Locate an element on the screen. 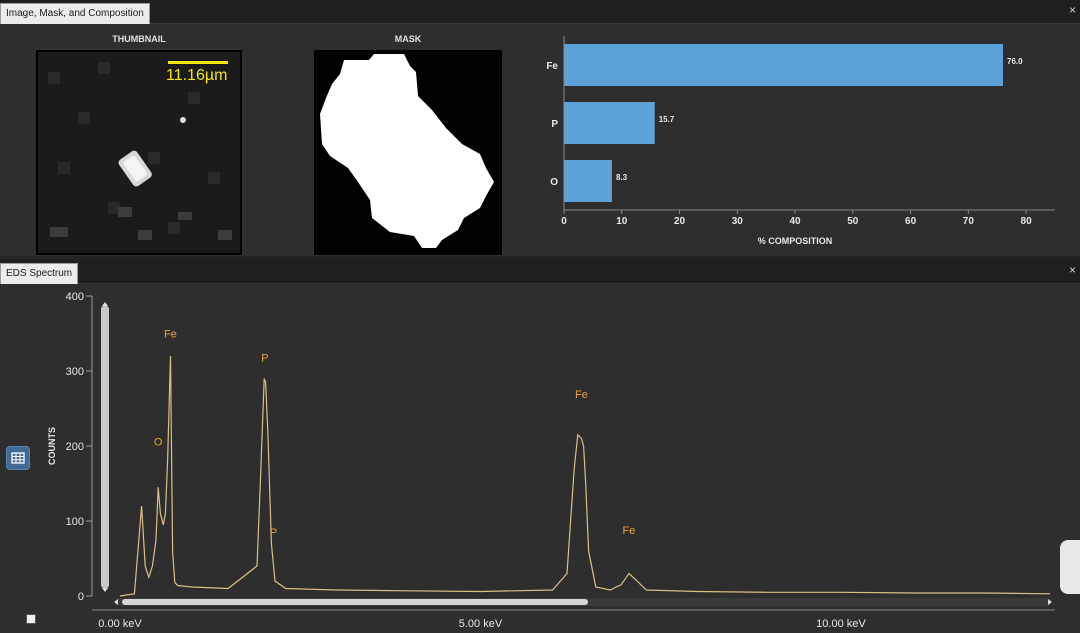 This screenshot has height=633, width=1080. x-tick-label: 40 is located at coordinates (795, 221).